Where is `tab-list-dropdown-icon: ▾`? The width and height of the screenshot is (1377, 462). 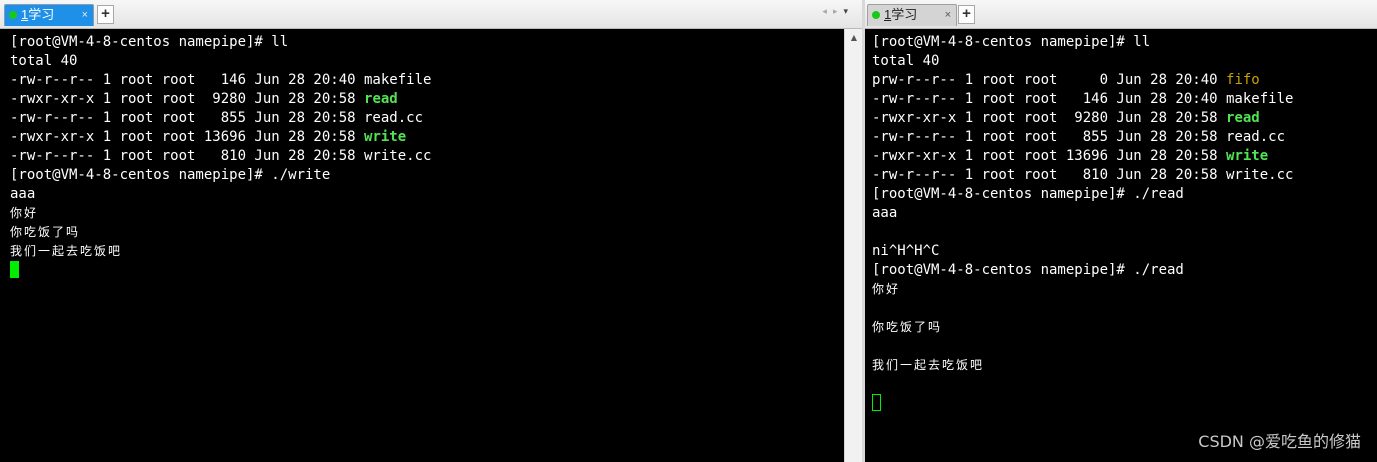
tab-list-dropdown-icon: ▾ is located at coordinates (848, 12).